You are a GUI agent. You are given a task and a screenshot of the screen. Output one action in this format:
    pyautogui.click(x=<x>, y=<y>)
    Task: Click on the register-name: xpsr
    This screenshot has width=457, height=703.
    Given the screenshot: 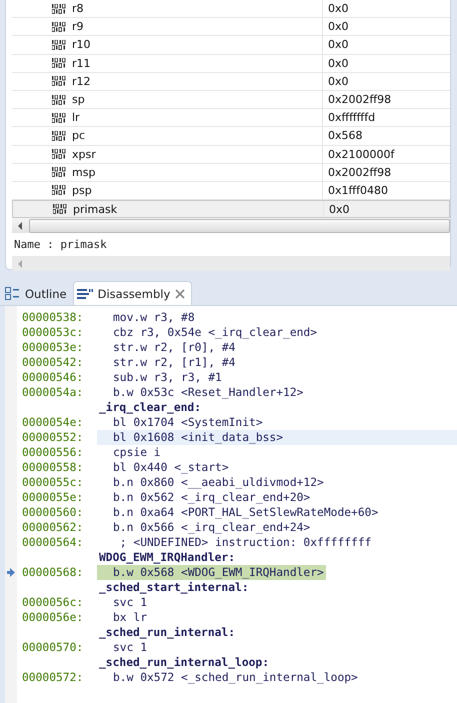 What is the action you would take?
    pyautogui.click(x=84, y=154)
    